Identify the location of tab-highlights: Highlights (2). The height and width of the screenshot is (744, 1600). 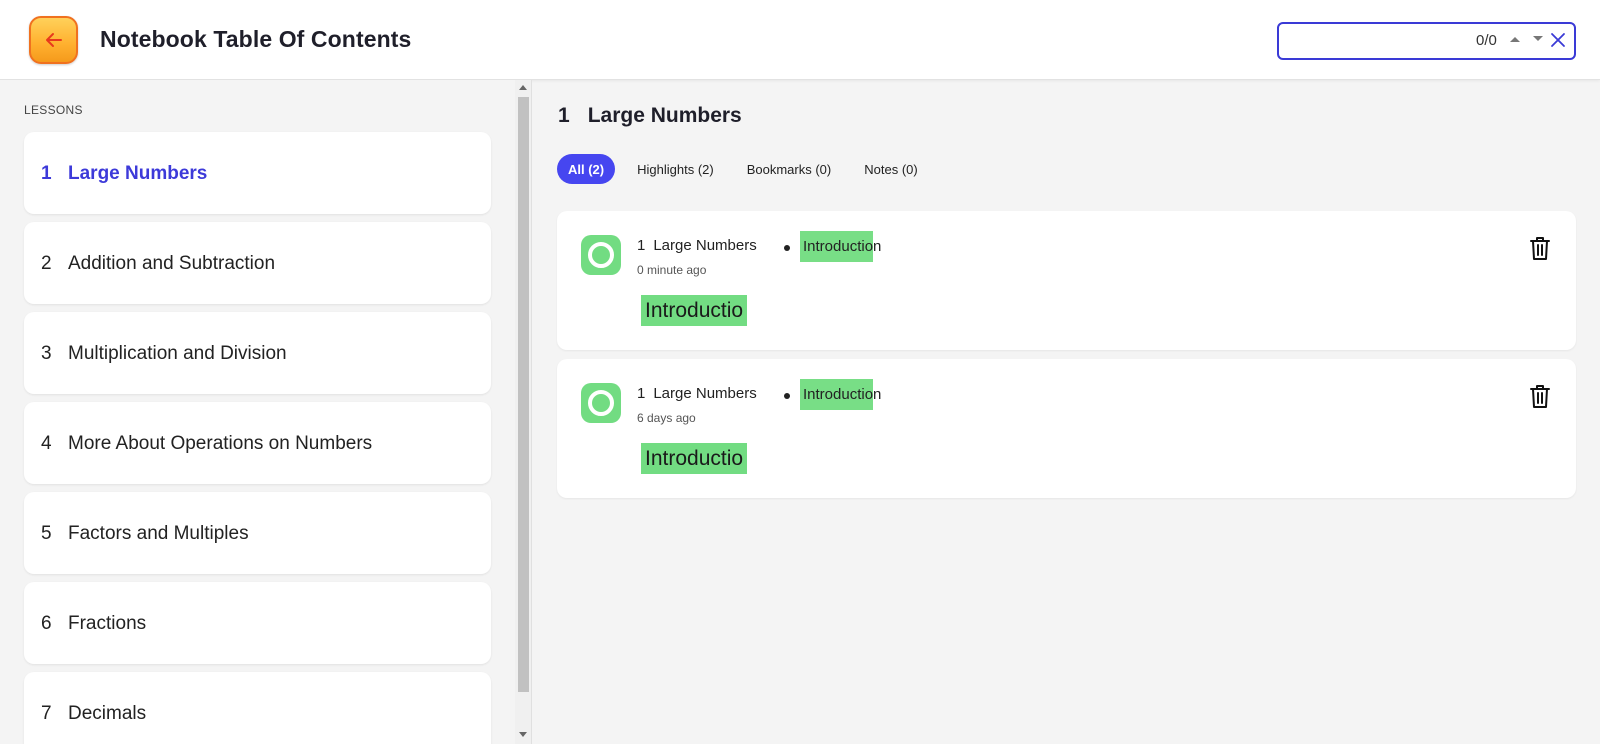
(675, 169).